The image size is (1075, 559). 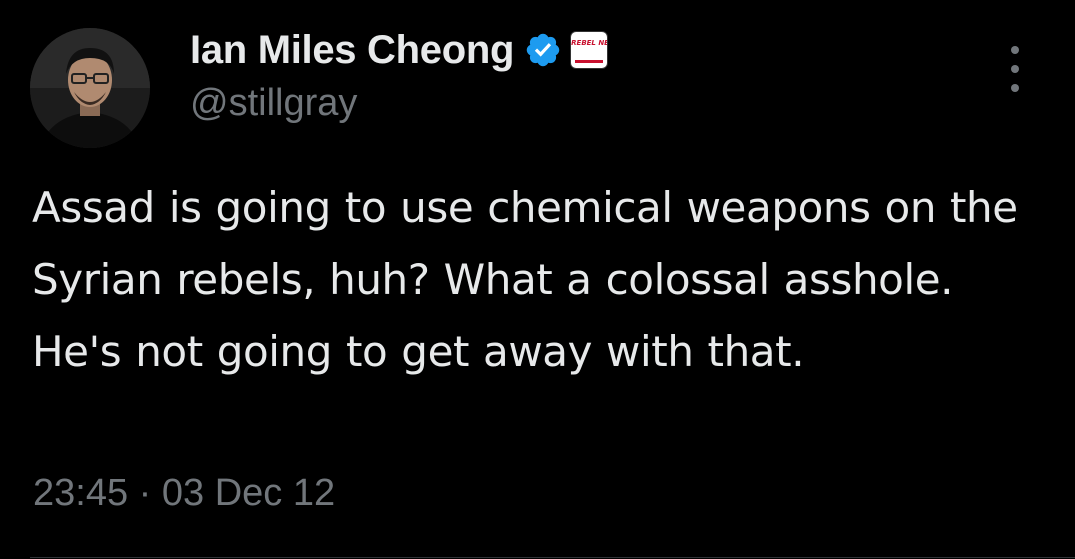 I want to click on author-name-row: Ian Miles Cheong REBEL NEWS, so click(x=399, y=50).